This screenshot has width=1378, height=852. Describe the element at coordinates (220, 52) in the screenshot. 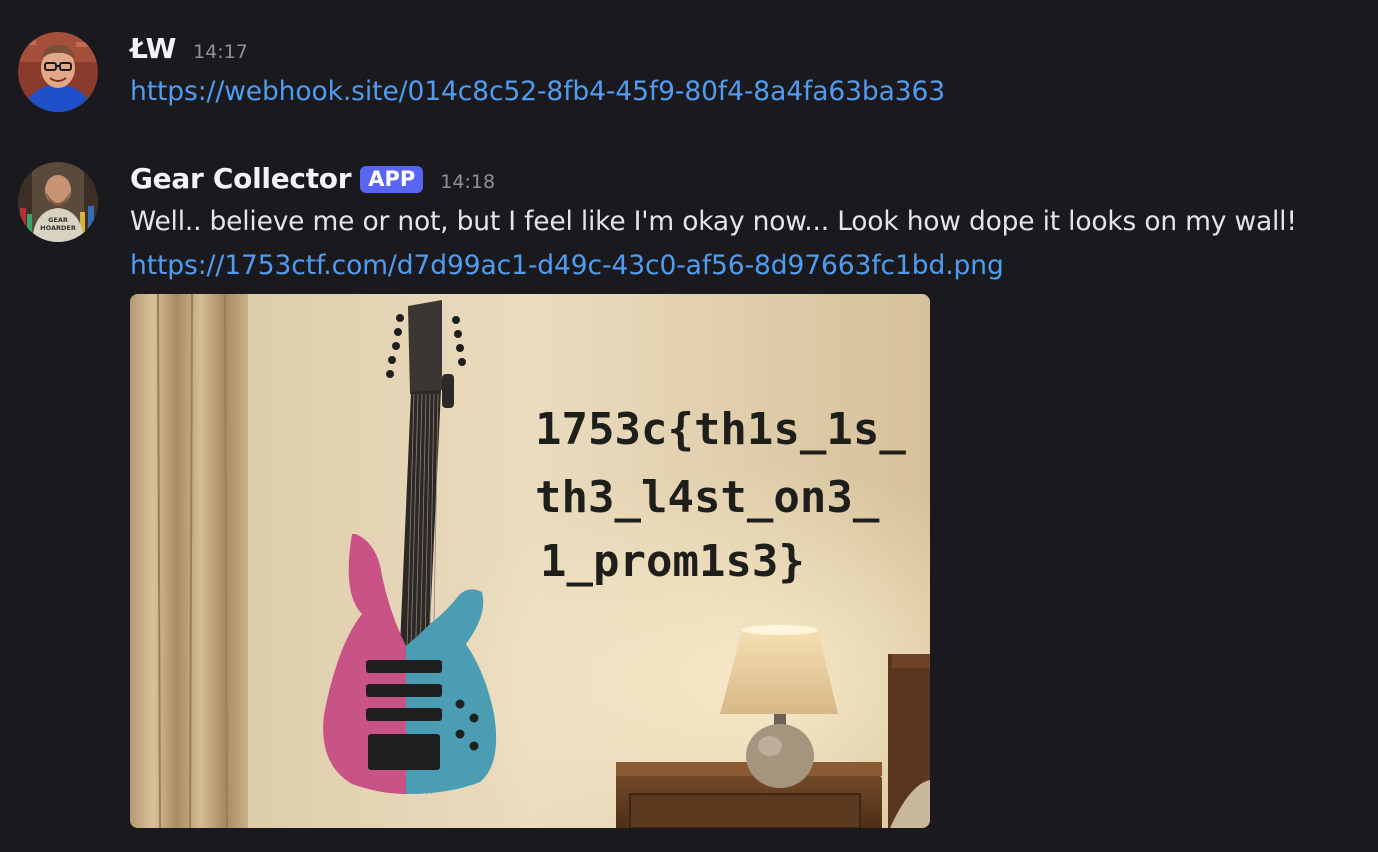

I see `message-timestamp: 14:17` at that location.